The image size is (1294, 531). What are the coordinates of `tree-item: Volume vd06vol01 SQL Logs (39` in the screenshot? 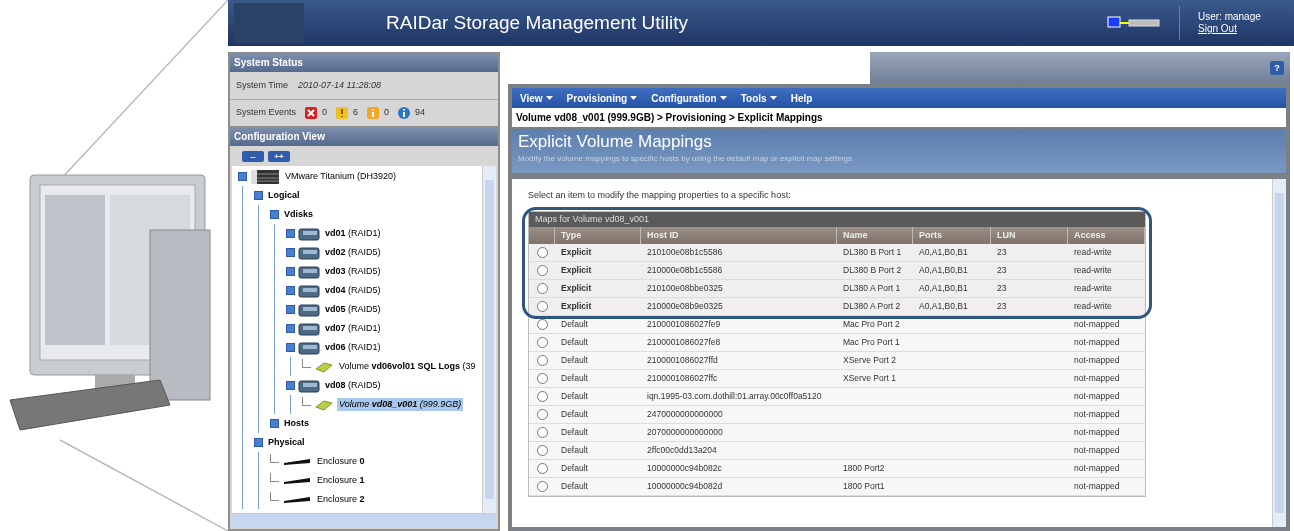 It's located at (407, 366).